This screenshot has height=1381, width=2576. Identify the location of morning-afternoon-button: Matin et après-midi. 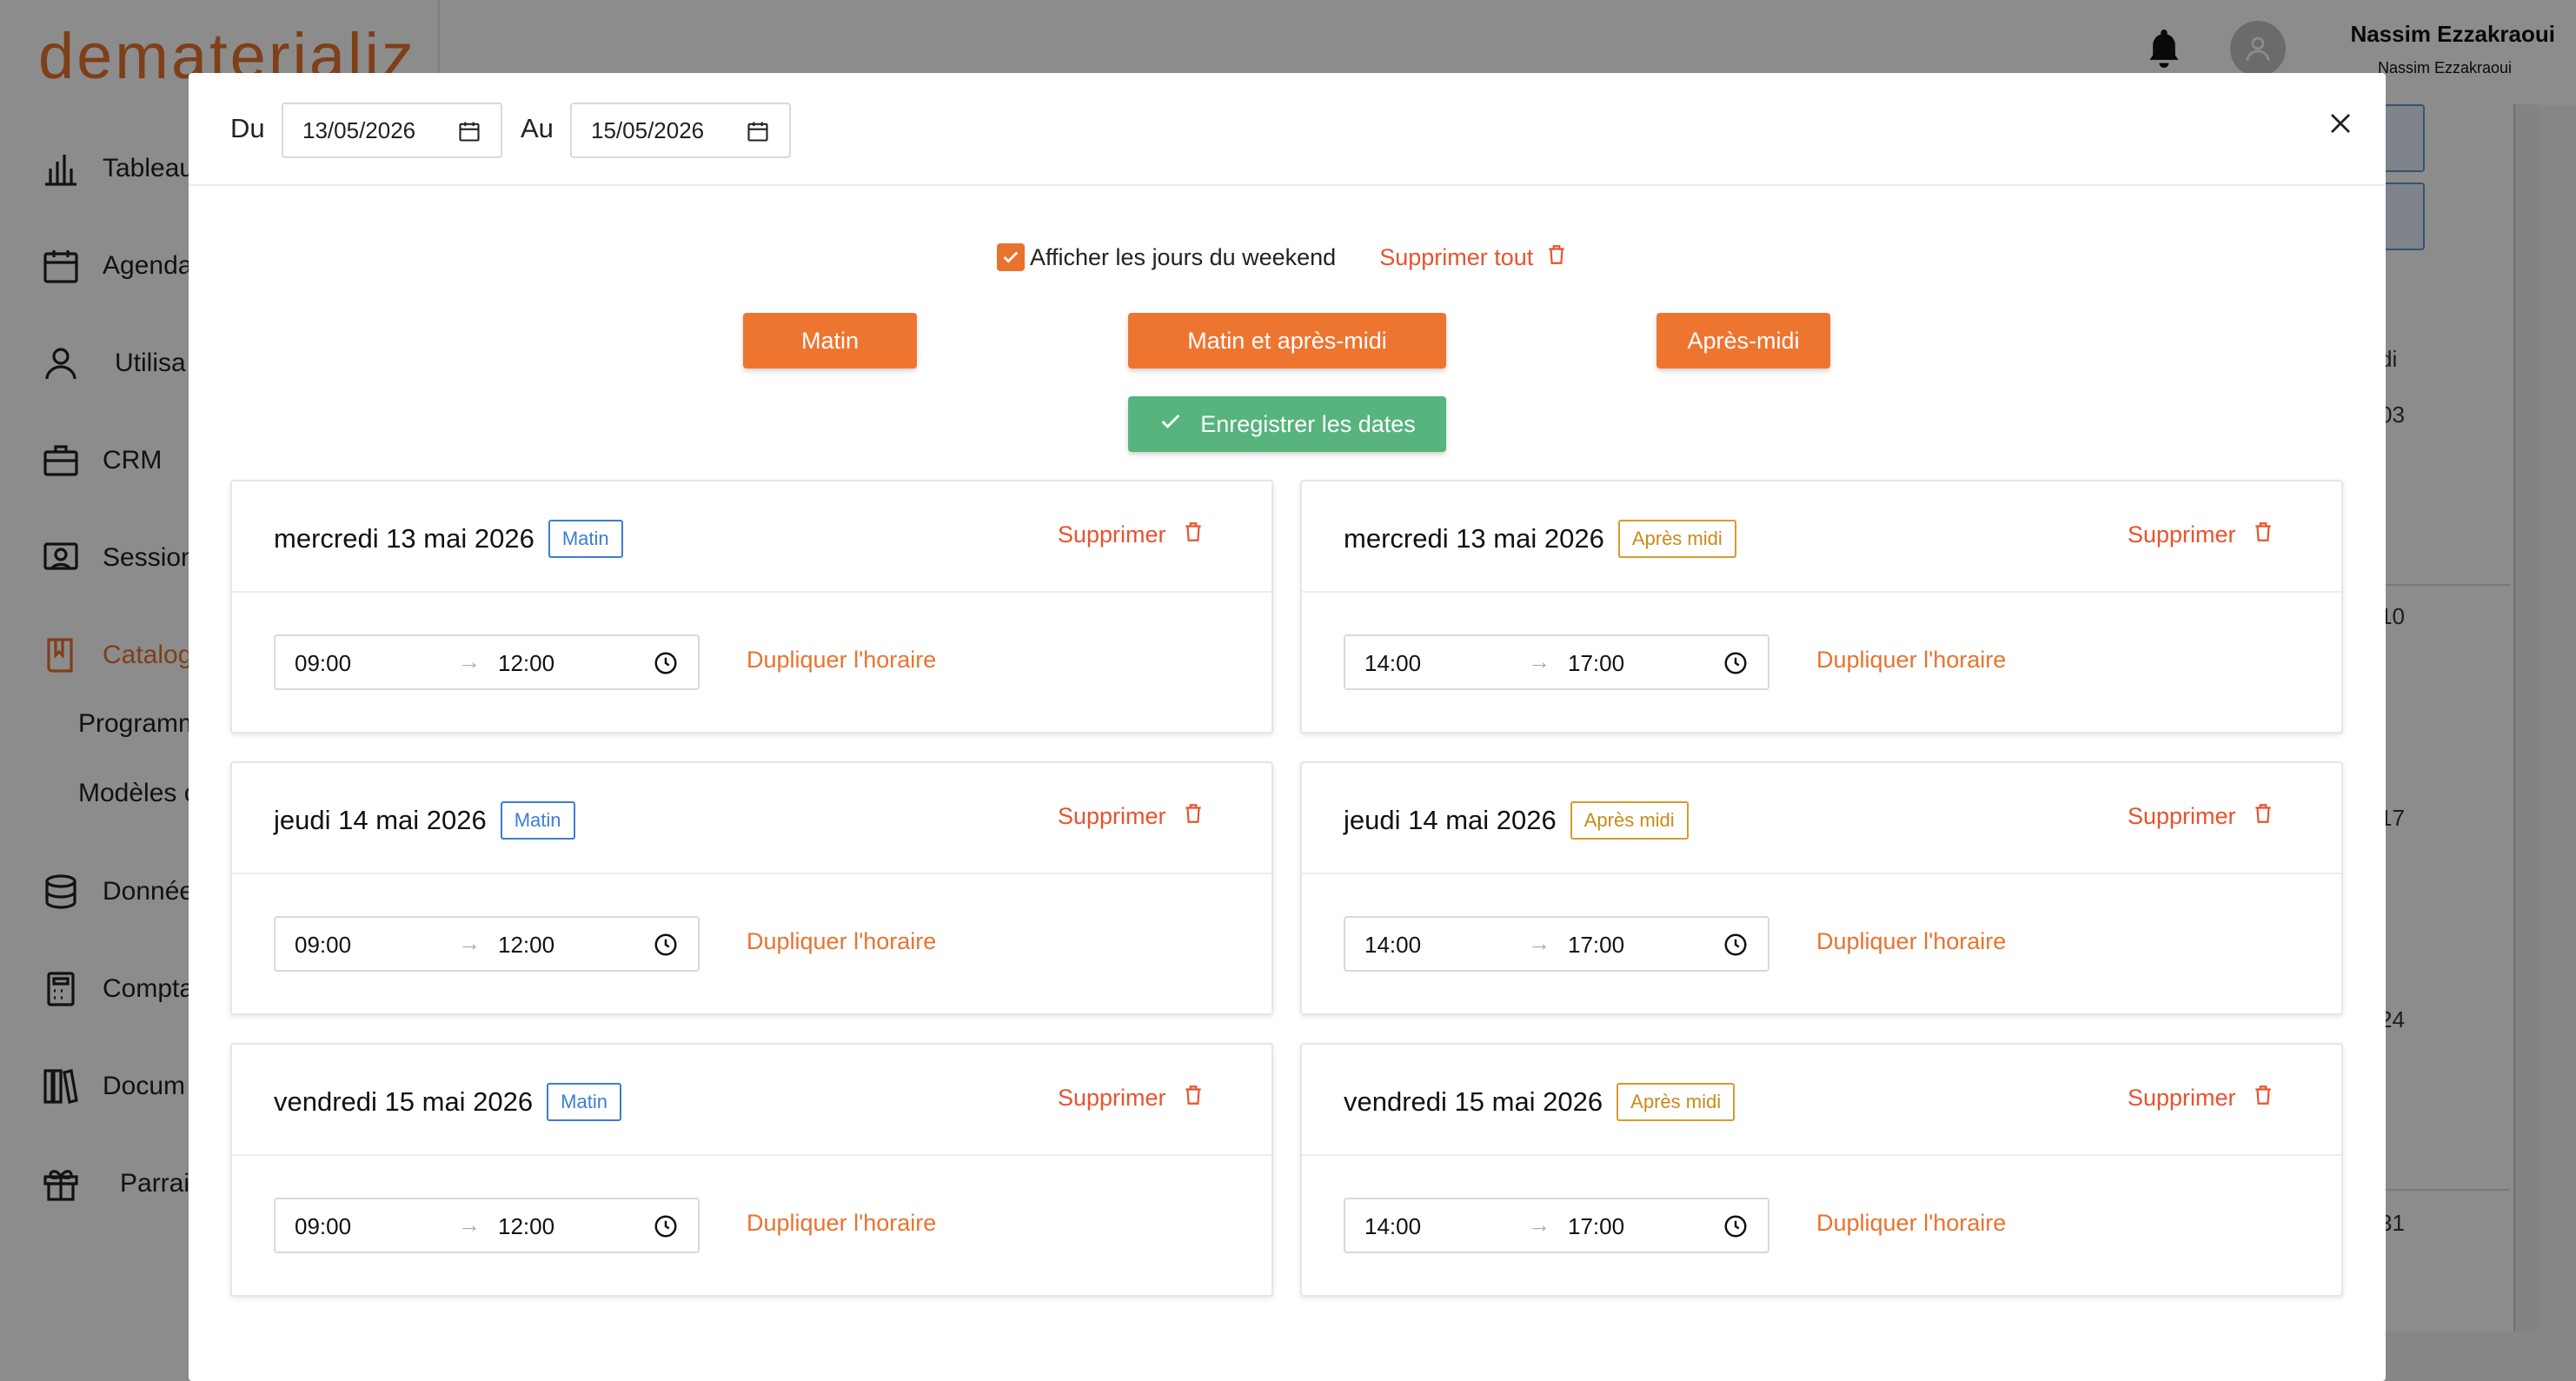
(1287, 340).